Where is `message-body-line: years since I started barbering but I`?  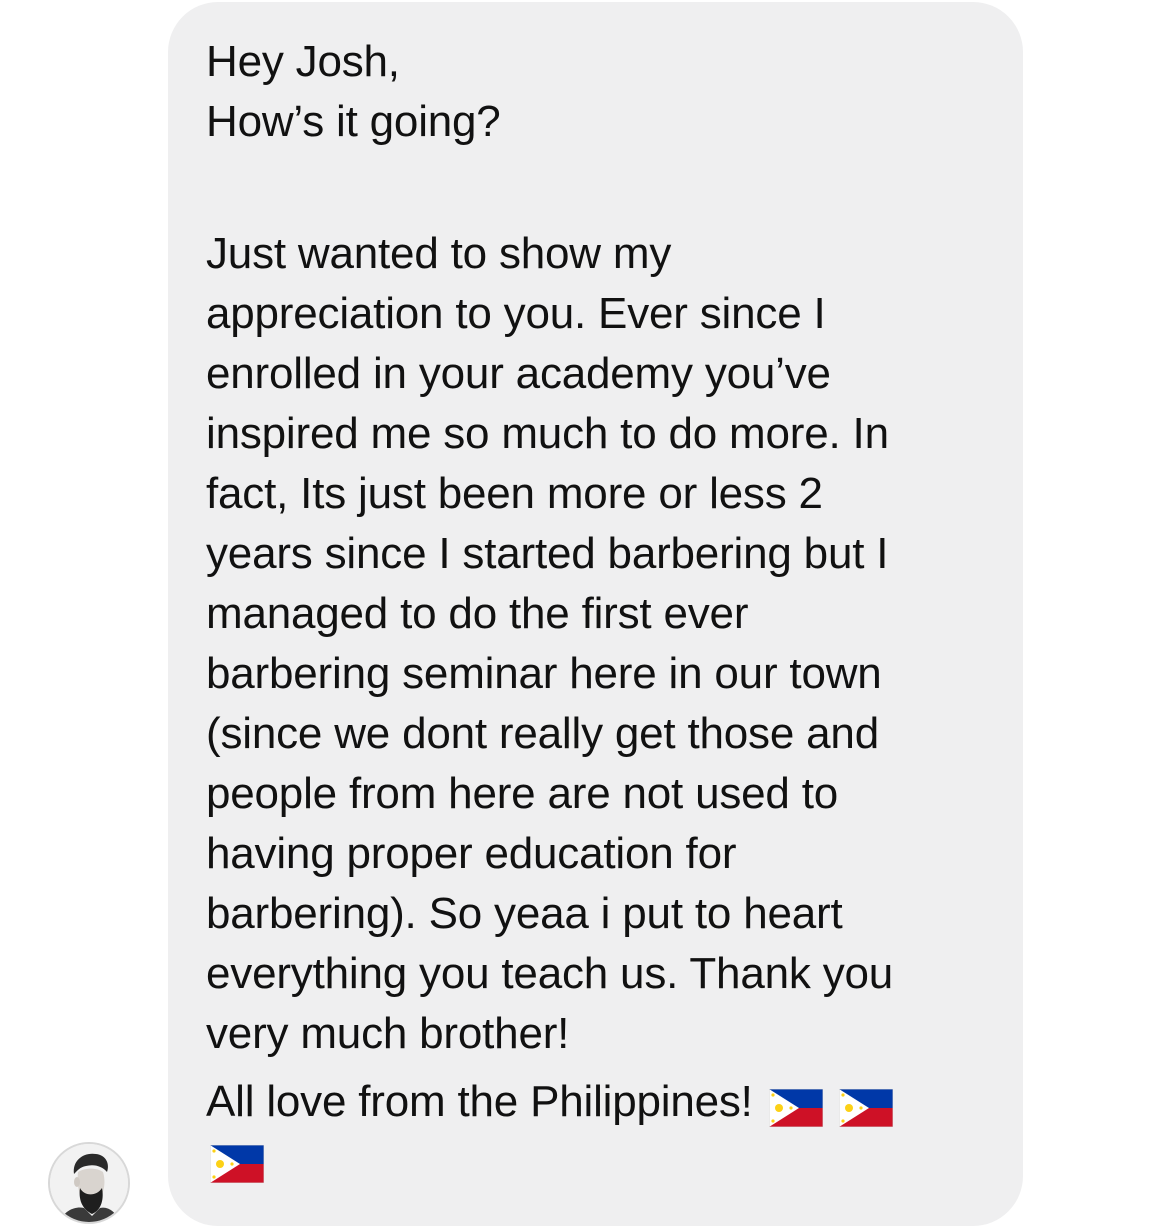
message-body-line: years since I started barbering but I is located at coordinates (547, 553).